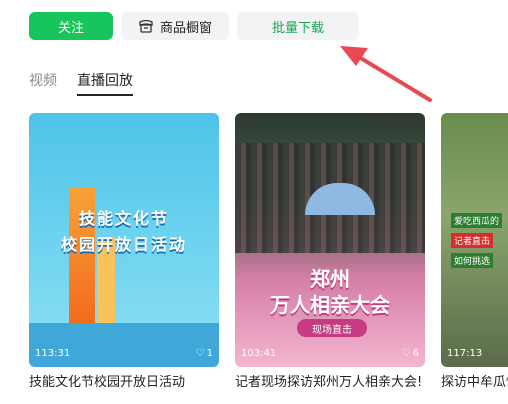 The image size is (508, 404). What do you see at coordinates (209, 353) in the screenshot?
I see `like-count-value: 1` at bounding box center [209, 353].